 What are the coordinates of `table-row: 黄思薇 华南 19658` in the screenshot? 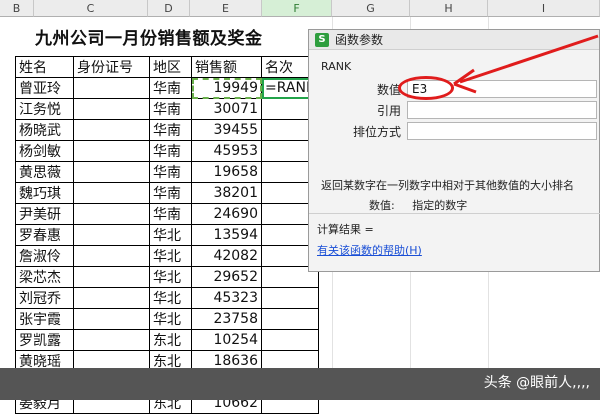 It's located at (167, 172).